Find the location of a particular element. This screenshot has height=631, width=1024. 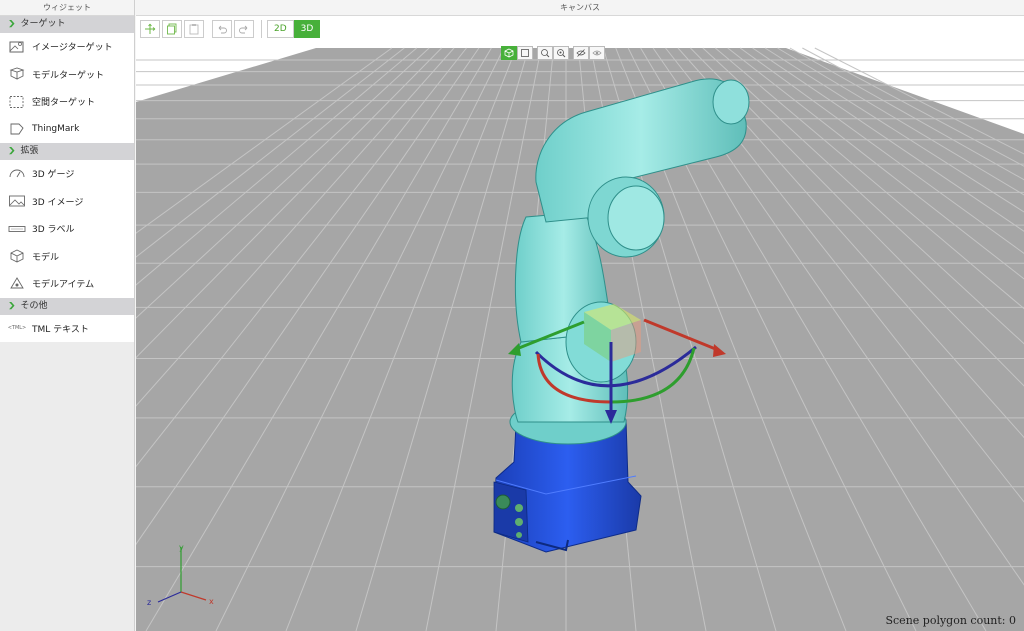

zoom-selected-button is located at coordinates (561, 53).